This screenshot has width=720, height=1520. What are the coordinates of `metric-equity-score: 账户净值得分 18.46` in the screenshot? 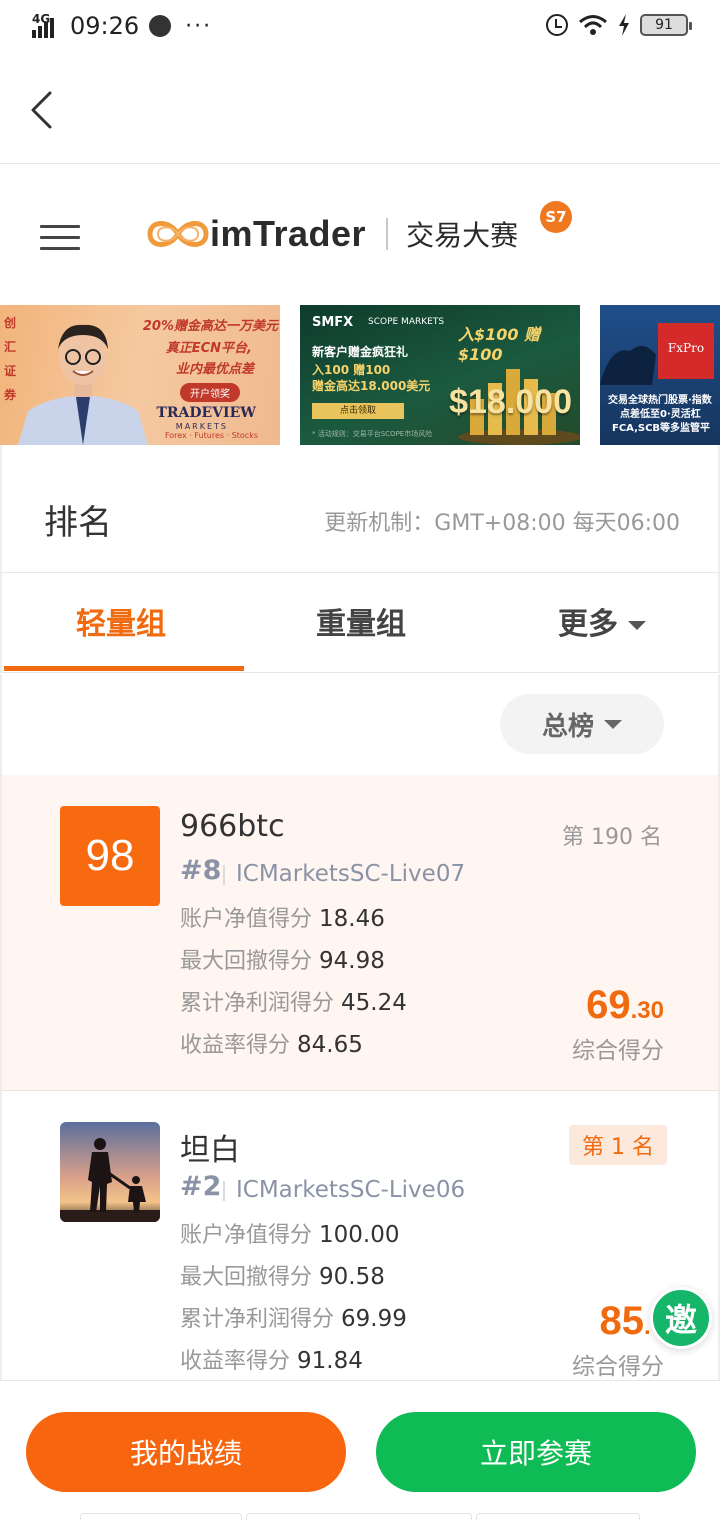 It's located at (282, 919).